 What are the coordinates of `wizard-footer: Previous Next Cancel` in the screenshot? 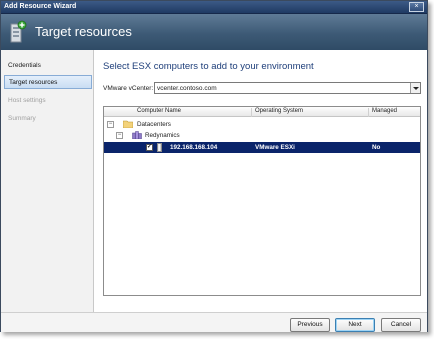 It's located at (214, 322).